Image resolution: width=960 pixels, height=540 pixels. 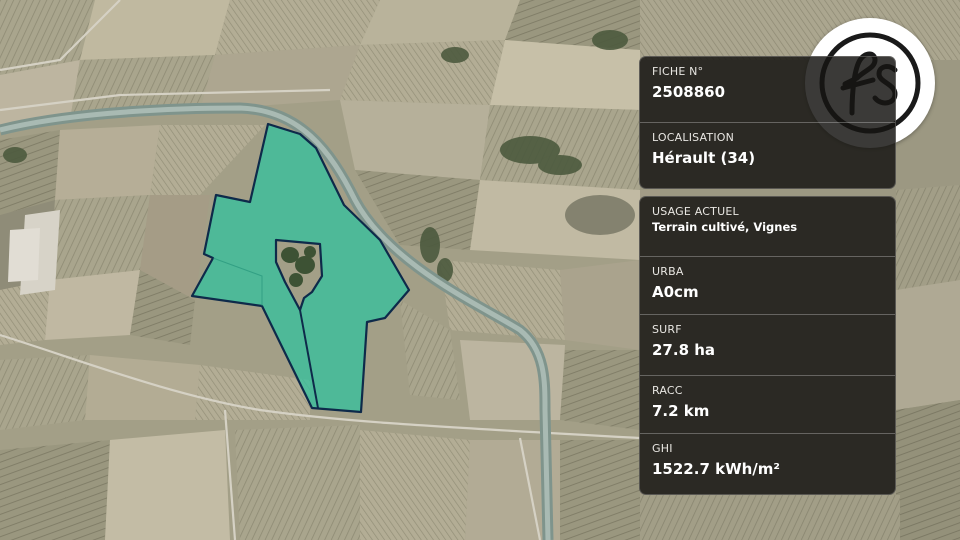 I want to click on urba-value: A0cm, so click(x=675, y=292).